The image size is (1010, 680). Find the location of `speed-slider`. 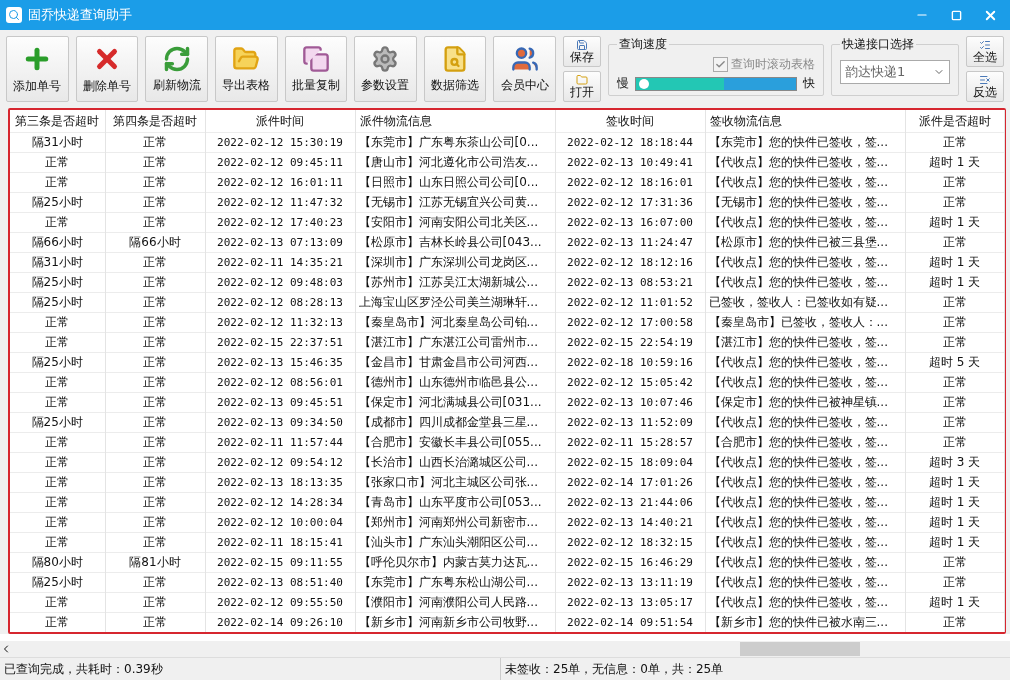

speed-slider is located at coordinates (716, 83).